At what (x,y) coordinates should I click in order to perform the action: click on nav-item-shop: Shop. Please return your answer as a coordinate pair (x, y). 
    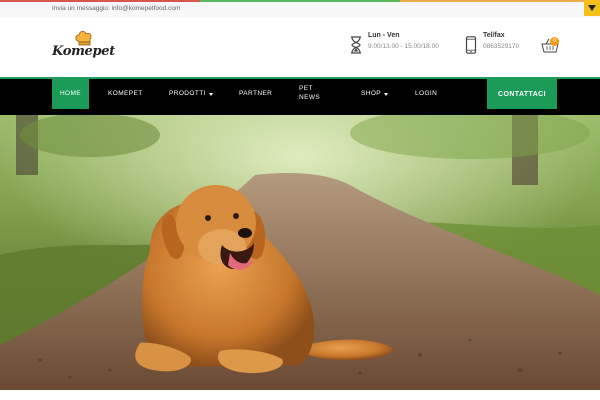
    Looking at the image, I should click on (375, 94).